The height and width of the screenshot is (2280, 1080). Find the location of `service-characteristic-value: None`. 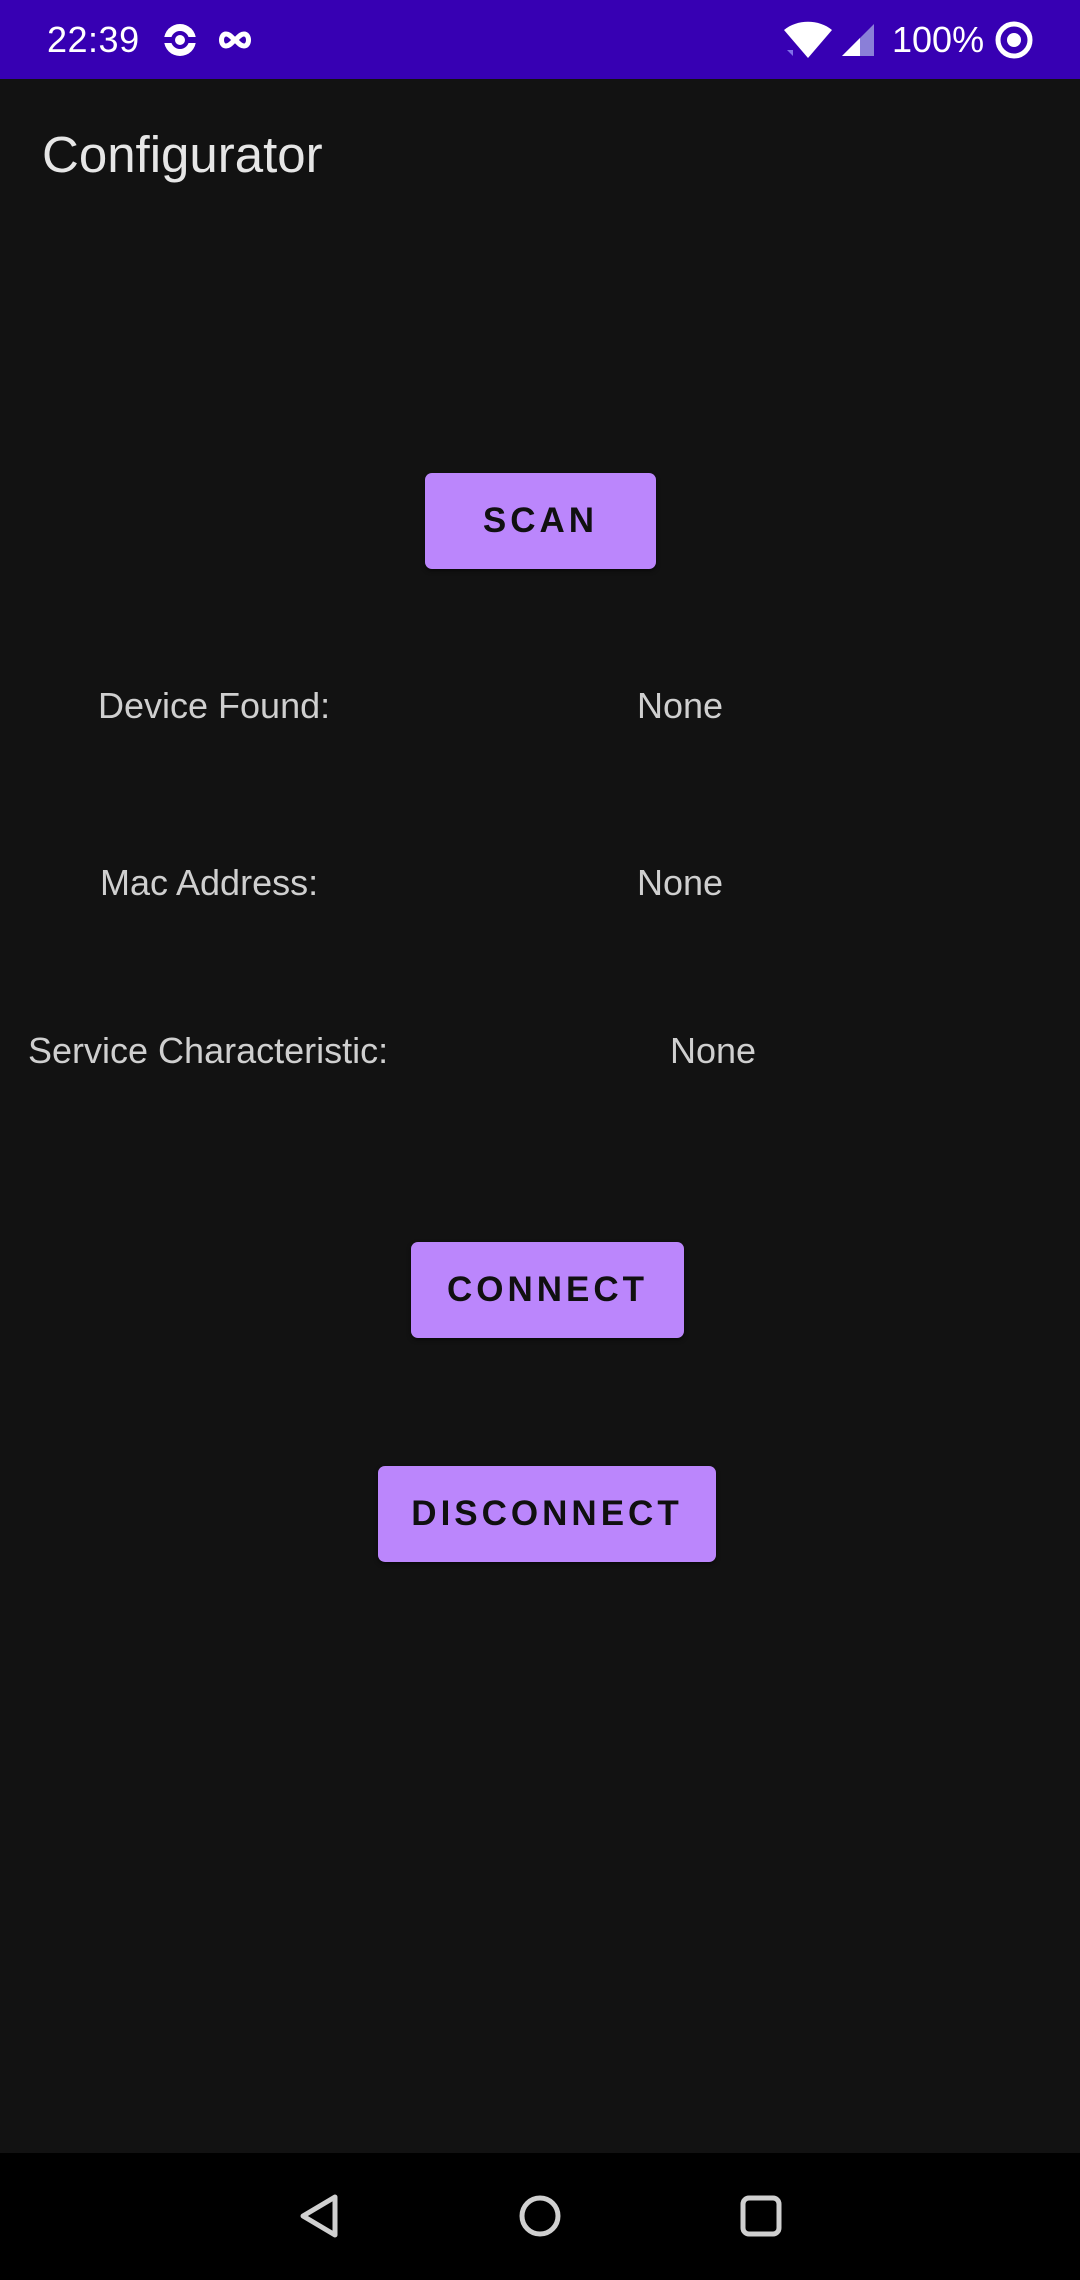

service-characteristic-value: None is located at coordinates (713, 1050).